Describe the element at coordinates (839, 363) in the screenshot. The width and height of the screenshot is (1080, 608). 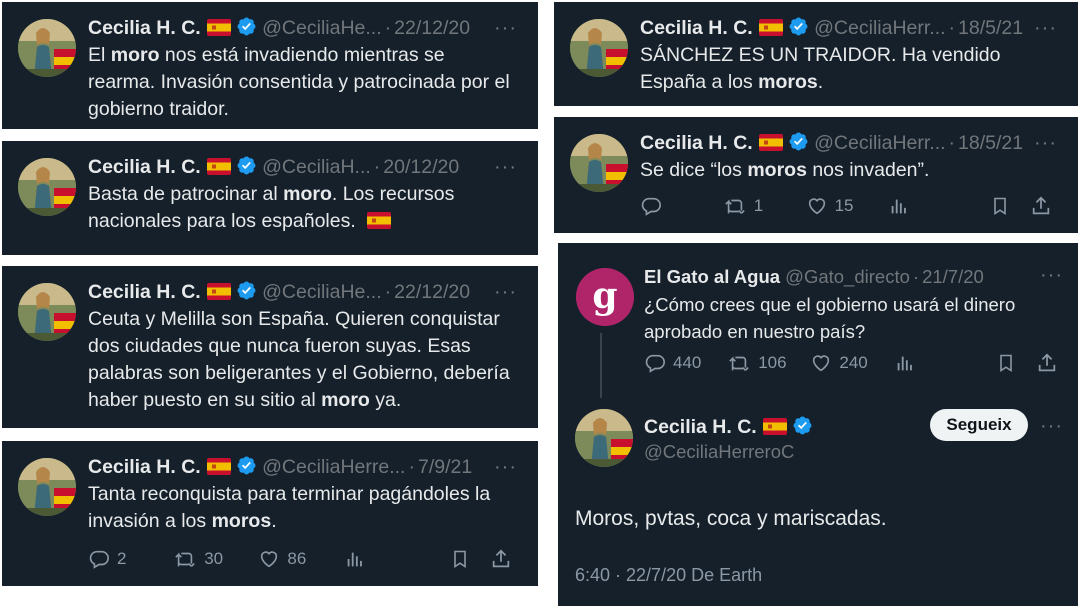
I see `like-button: 240` at that location.